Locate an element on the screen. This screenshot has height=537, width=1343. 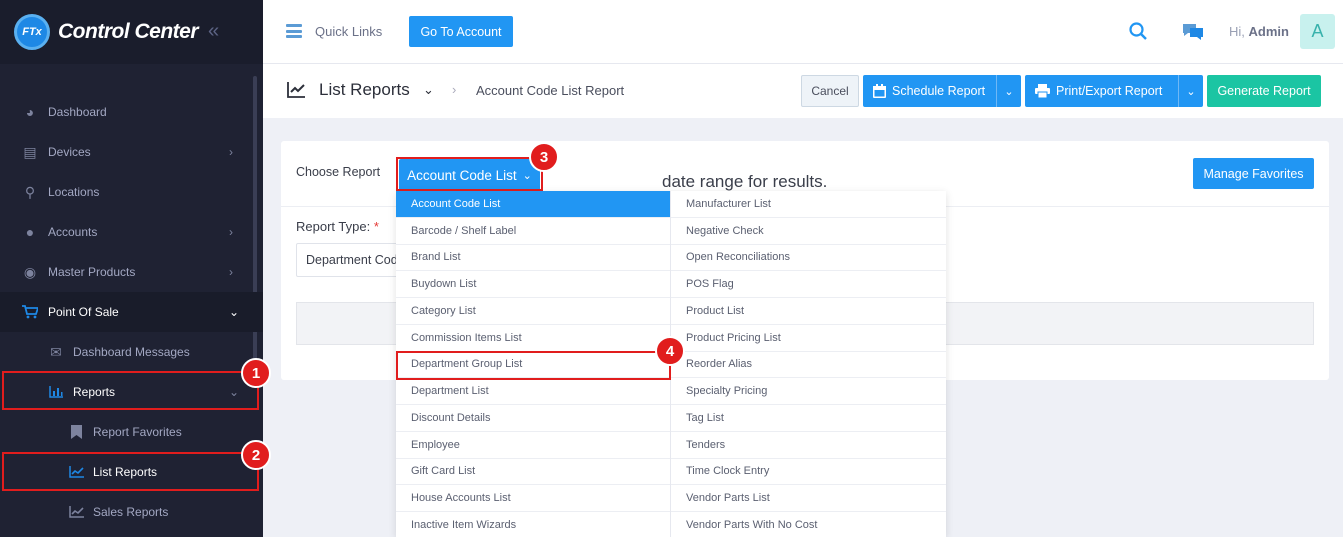
dropdown-item: Account Code List is located at coordinates (533, 204).